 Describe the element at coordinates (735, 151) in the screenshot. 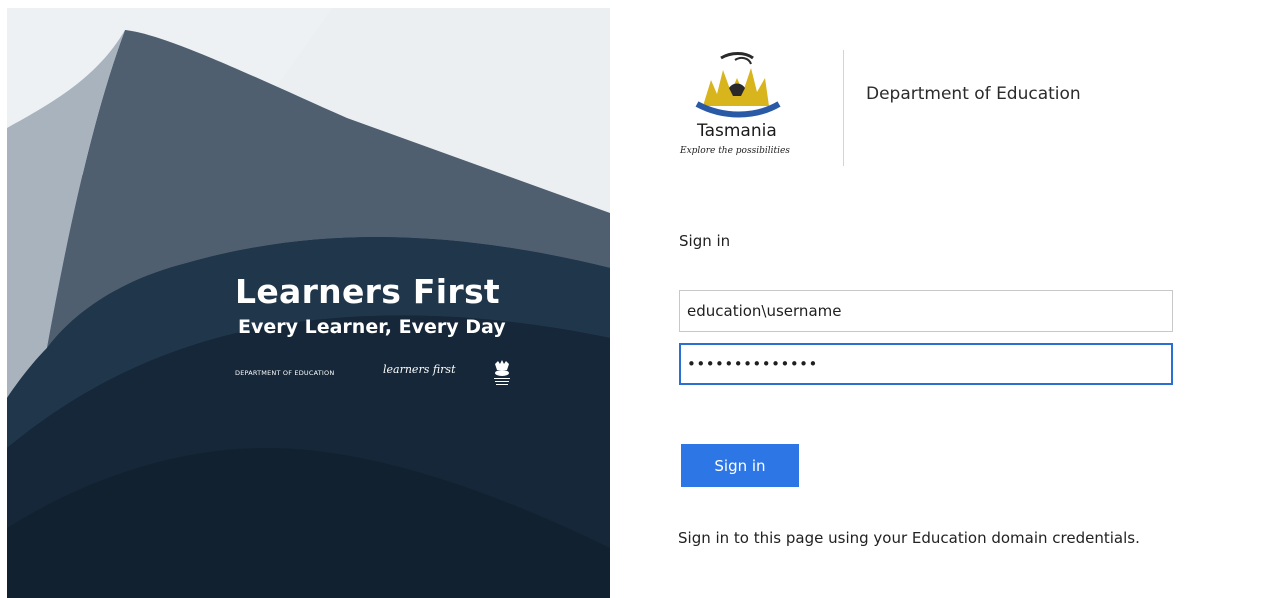

I see `logo-tagline: Explore the possibilities` at that location.